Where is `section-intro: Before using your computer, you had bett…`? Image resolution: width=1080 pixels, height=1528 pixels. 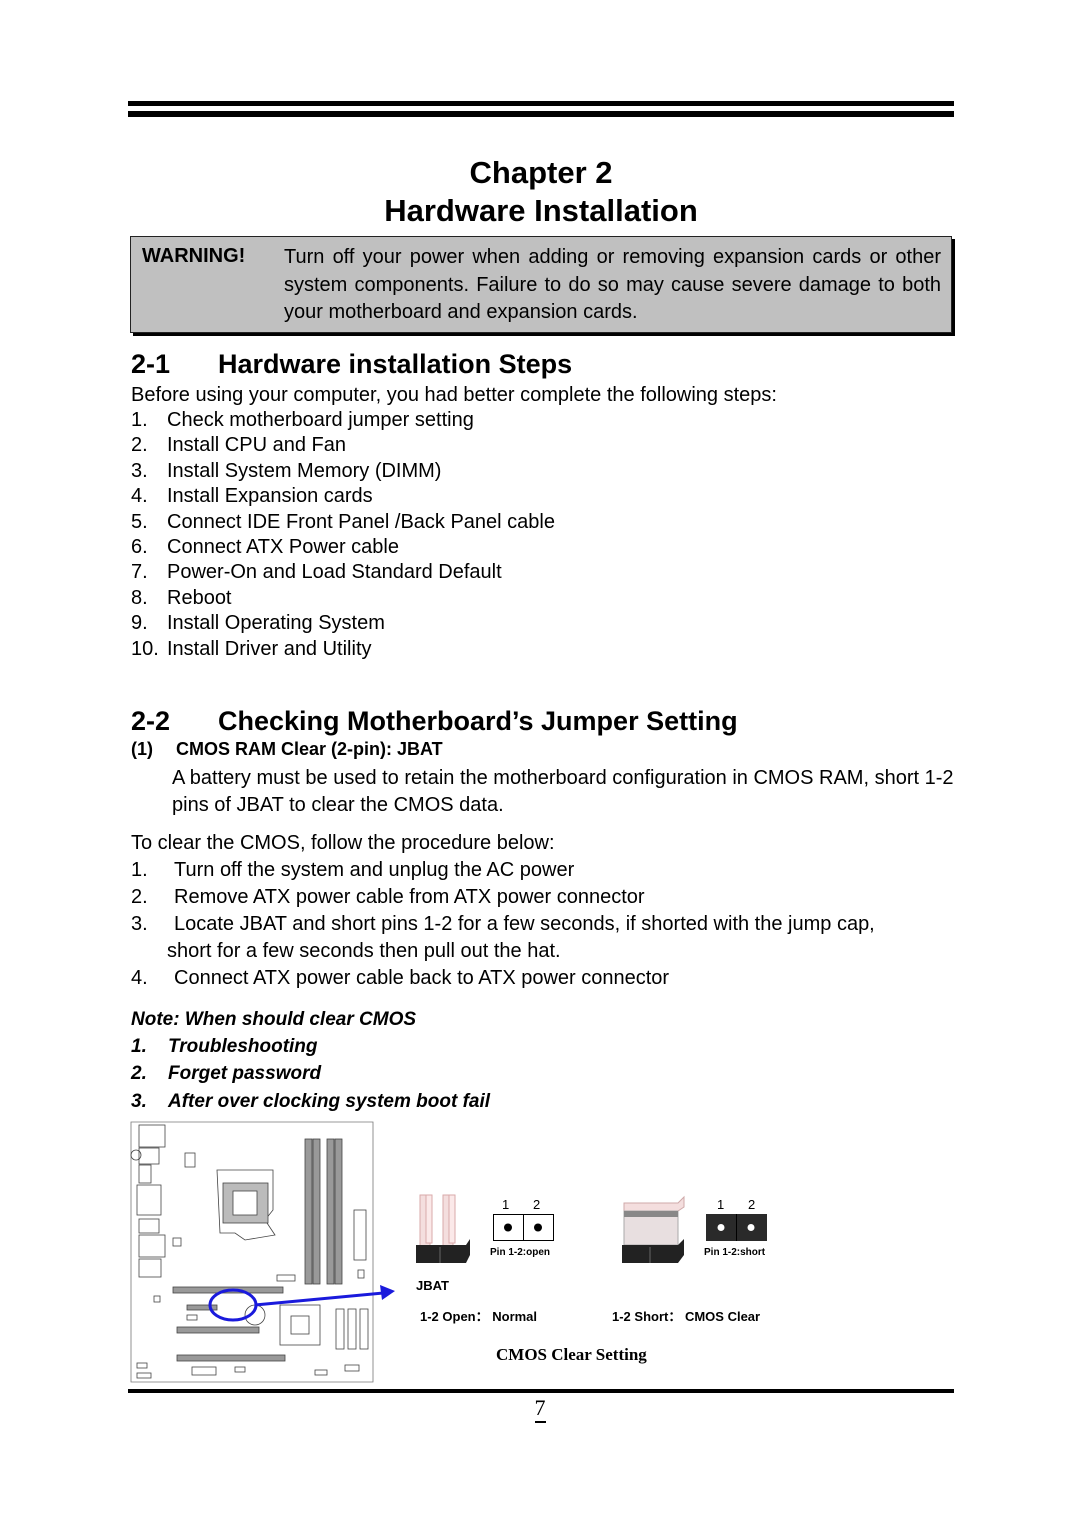 section-intro: Before using your computer, you had bett… is located at coordinates (454, 395).